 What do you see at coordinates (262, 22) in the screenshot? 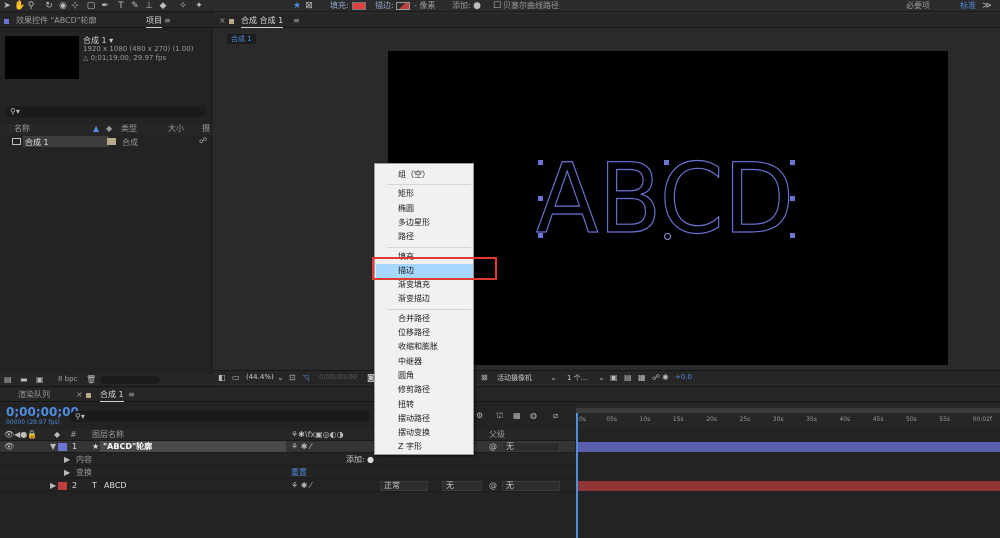
I see `tab-composition: 合成 合成 1` at bounding box center [262, 22].